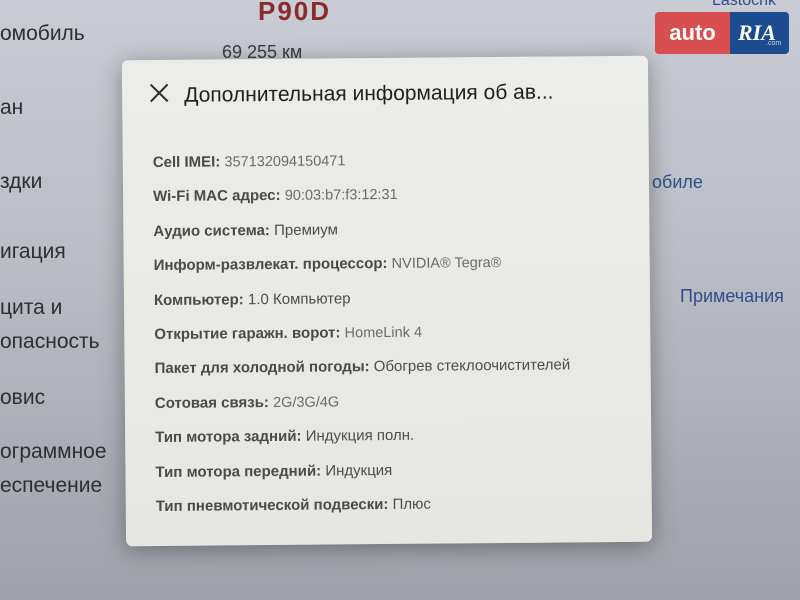  Describe the element at coordinates (211, 230) in the screenshot. I see `info-key: Аудио система:` at that location.